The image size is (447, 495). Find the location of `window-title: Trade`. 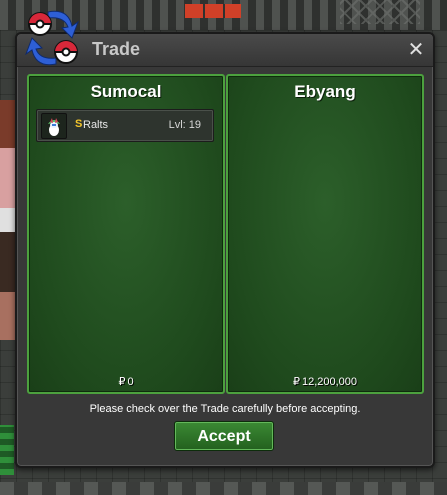

window-title: Trade is located at coordinates (116, 49).